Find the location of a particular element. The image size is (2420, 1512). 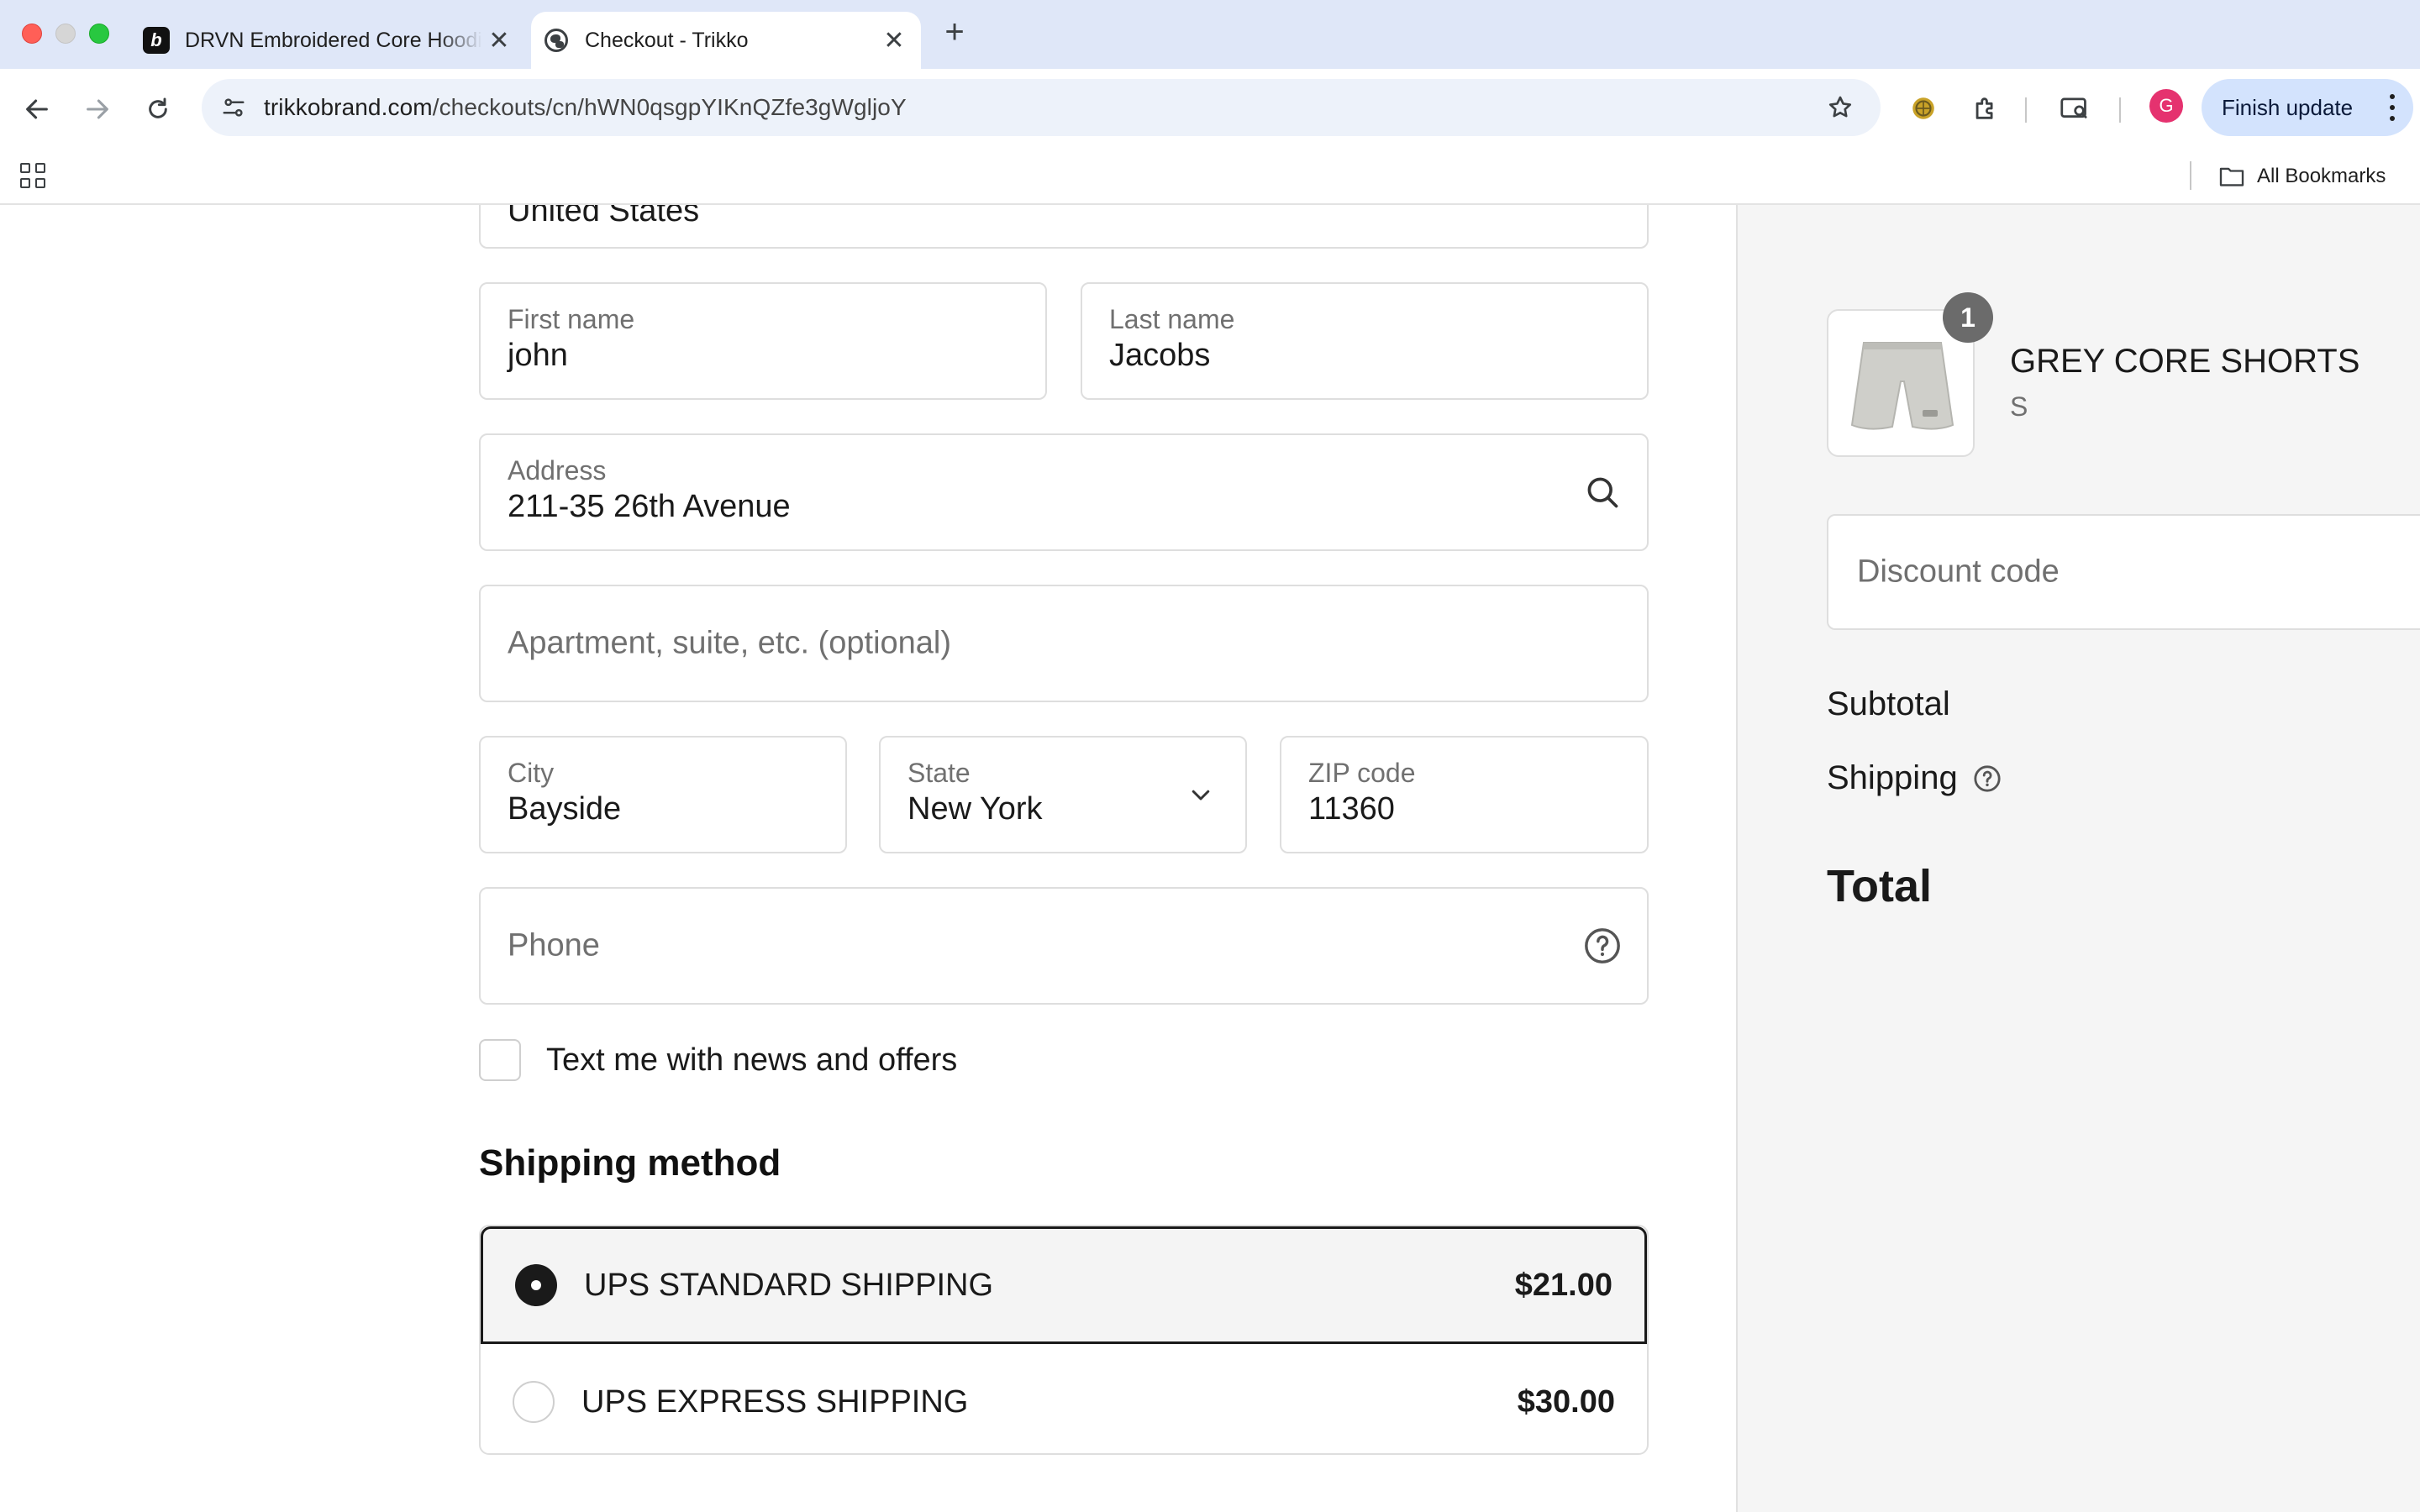

shipping-summary-text: Shipping is located at coordinates (1892, 777).